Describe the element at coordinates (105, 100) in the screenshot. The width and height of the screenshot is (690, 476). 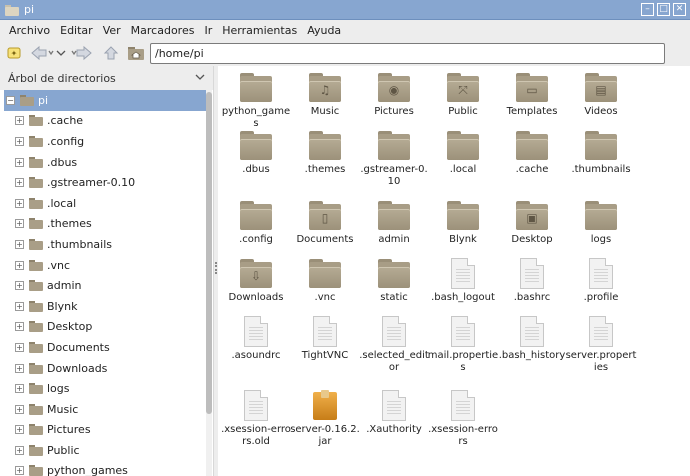
I see `tree-item-pi: − pi` at that location.